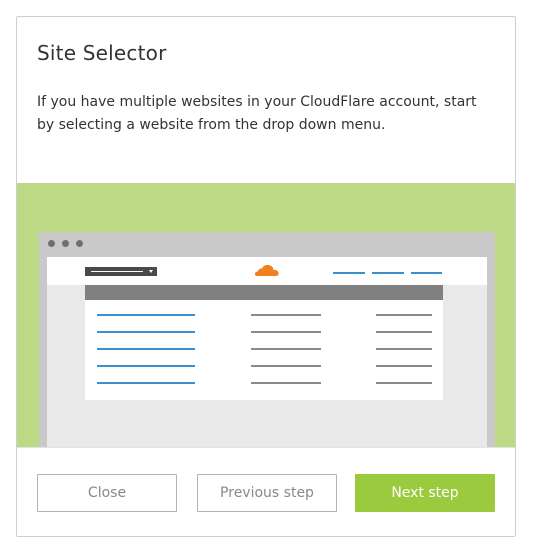 This screenshot has height=555, width=533. I want to click on chevron-down-icon, so click(151, 271).